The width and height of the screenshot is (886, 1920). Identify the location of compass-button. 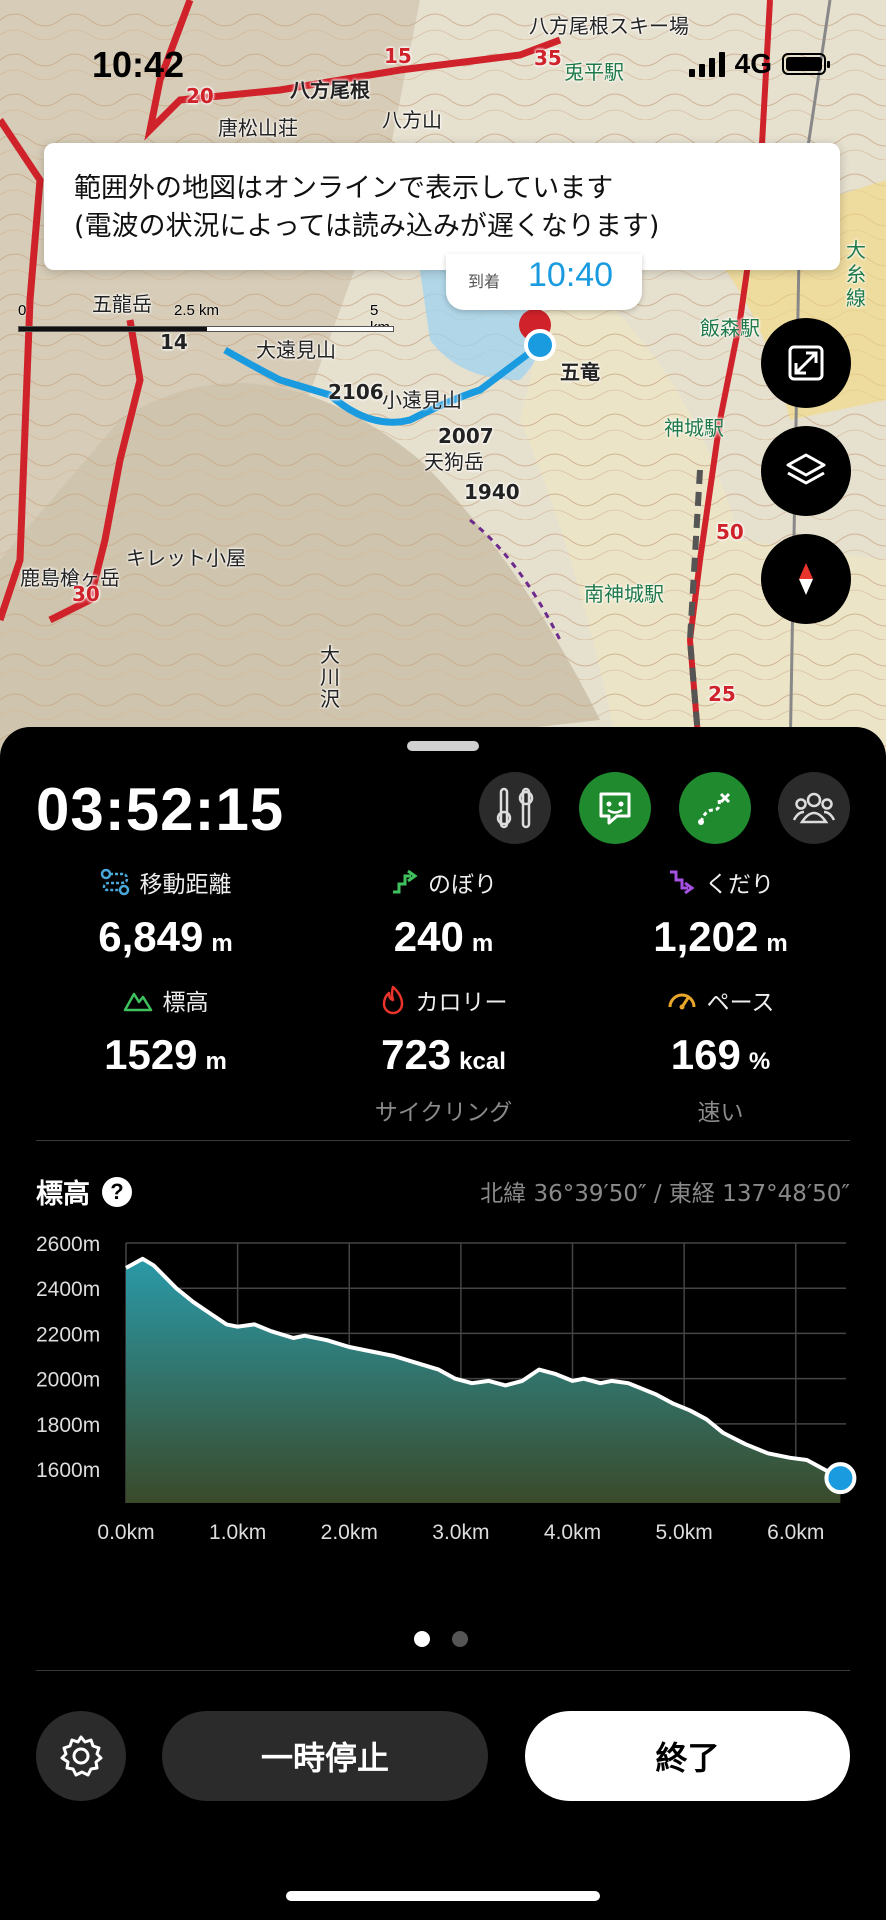
(806, 579).